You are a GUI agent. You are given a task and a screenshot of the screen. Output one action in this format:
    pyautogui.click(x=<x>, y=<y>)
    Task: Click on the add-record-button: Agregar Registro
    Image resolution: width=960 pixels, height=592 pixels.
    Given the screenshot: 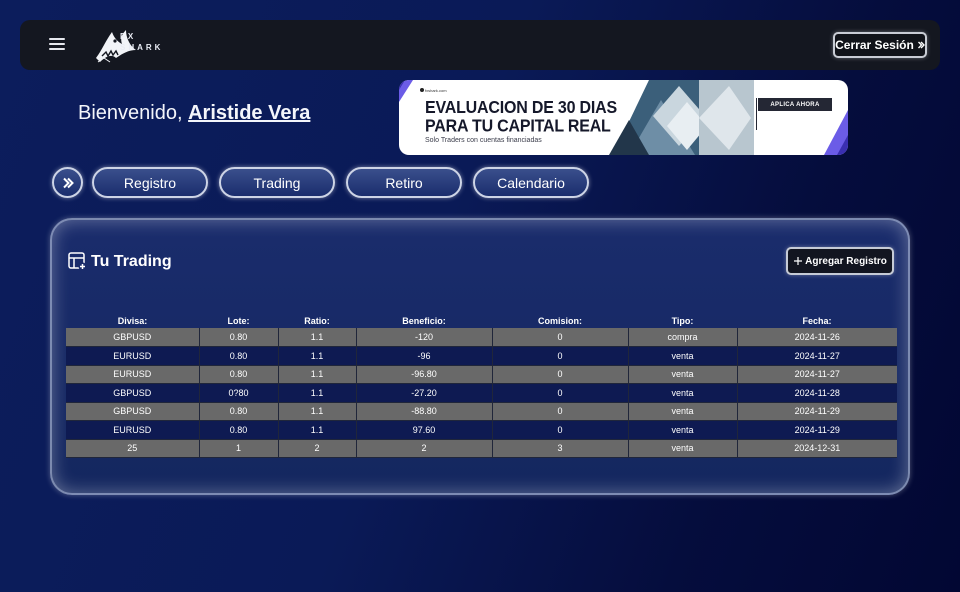 What is the action you would take?
    pyautogui.click(x=840, y=261)
    